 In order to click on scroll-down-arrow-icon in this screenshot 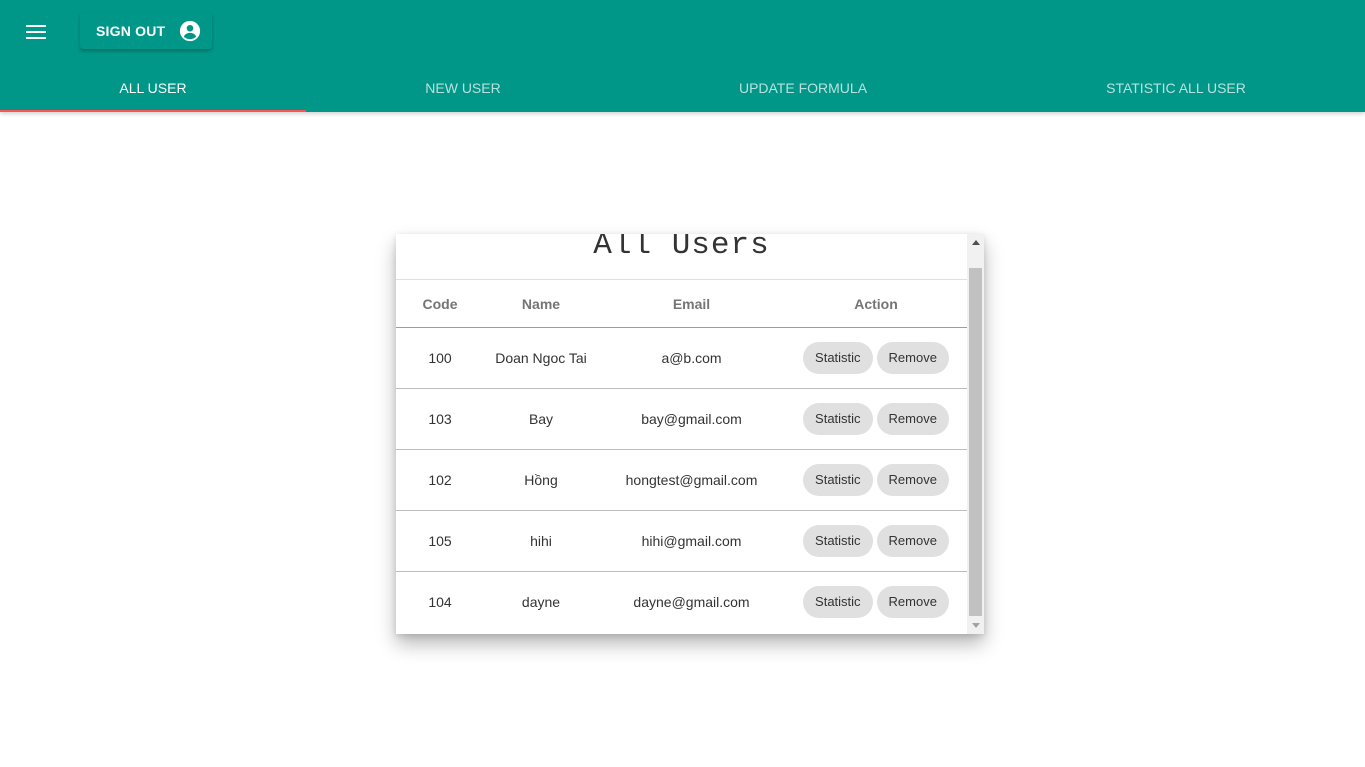, I will do `click(975, 625)`.